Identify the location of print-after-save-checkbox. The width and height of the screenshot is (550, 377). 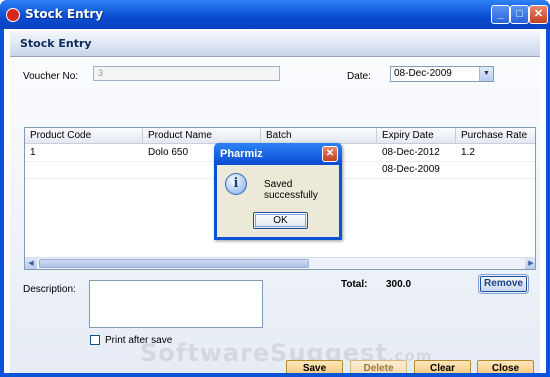
(95, 340).